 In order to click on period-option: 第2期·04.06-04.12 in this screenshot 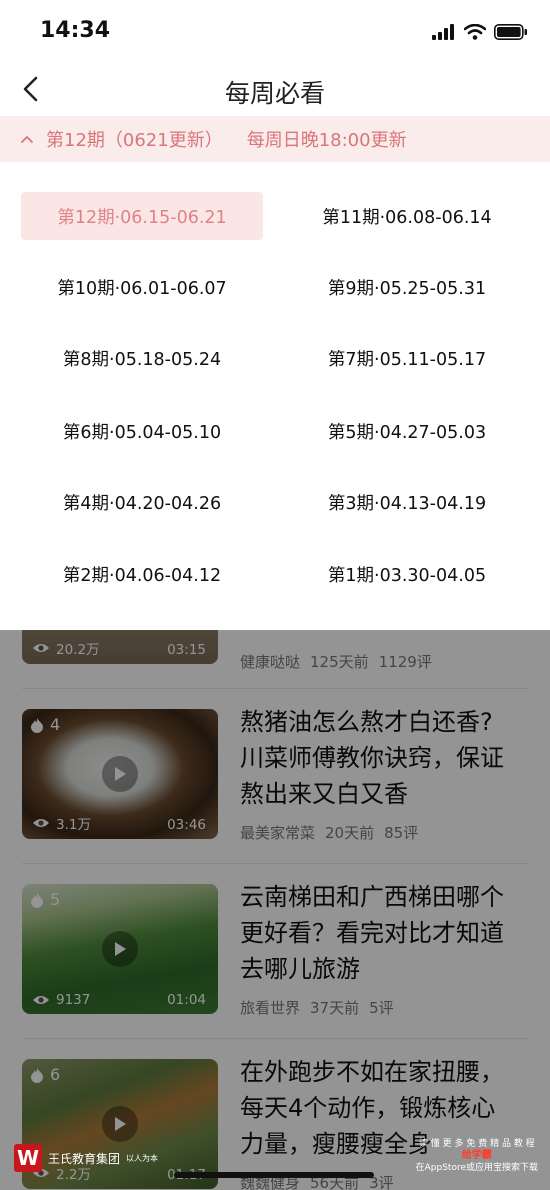, I will do `click(142, 574)`.